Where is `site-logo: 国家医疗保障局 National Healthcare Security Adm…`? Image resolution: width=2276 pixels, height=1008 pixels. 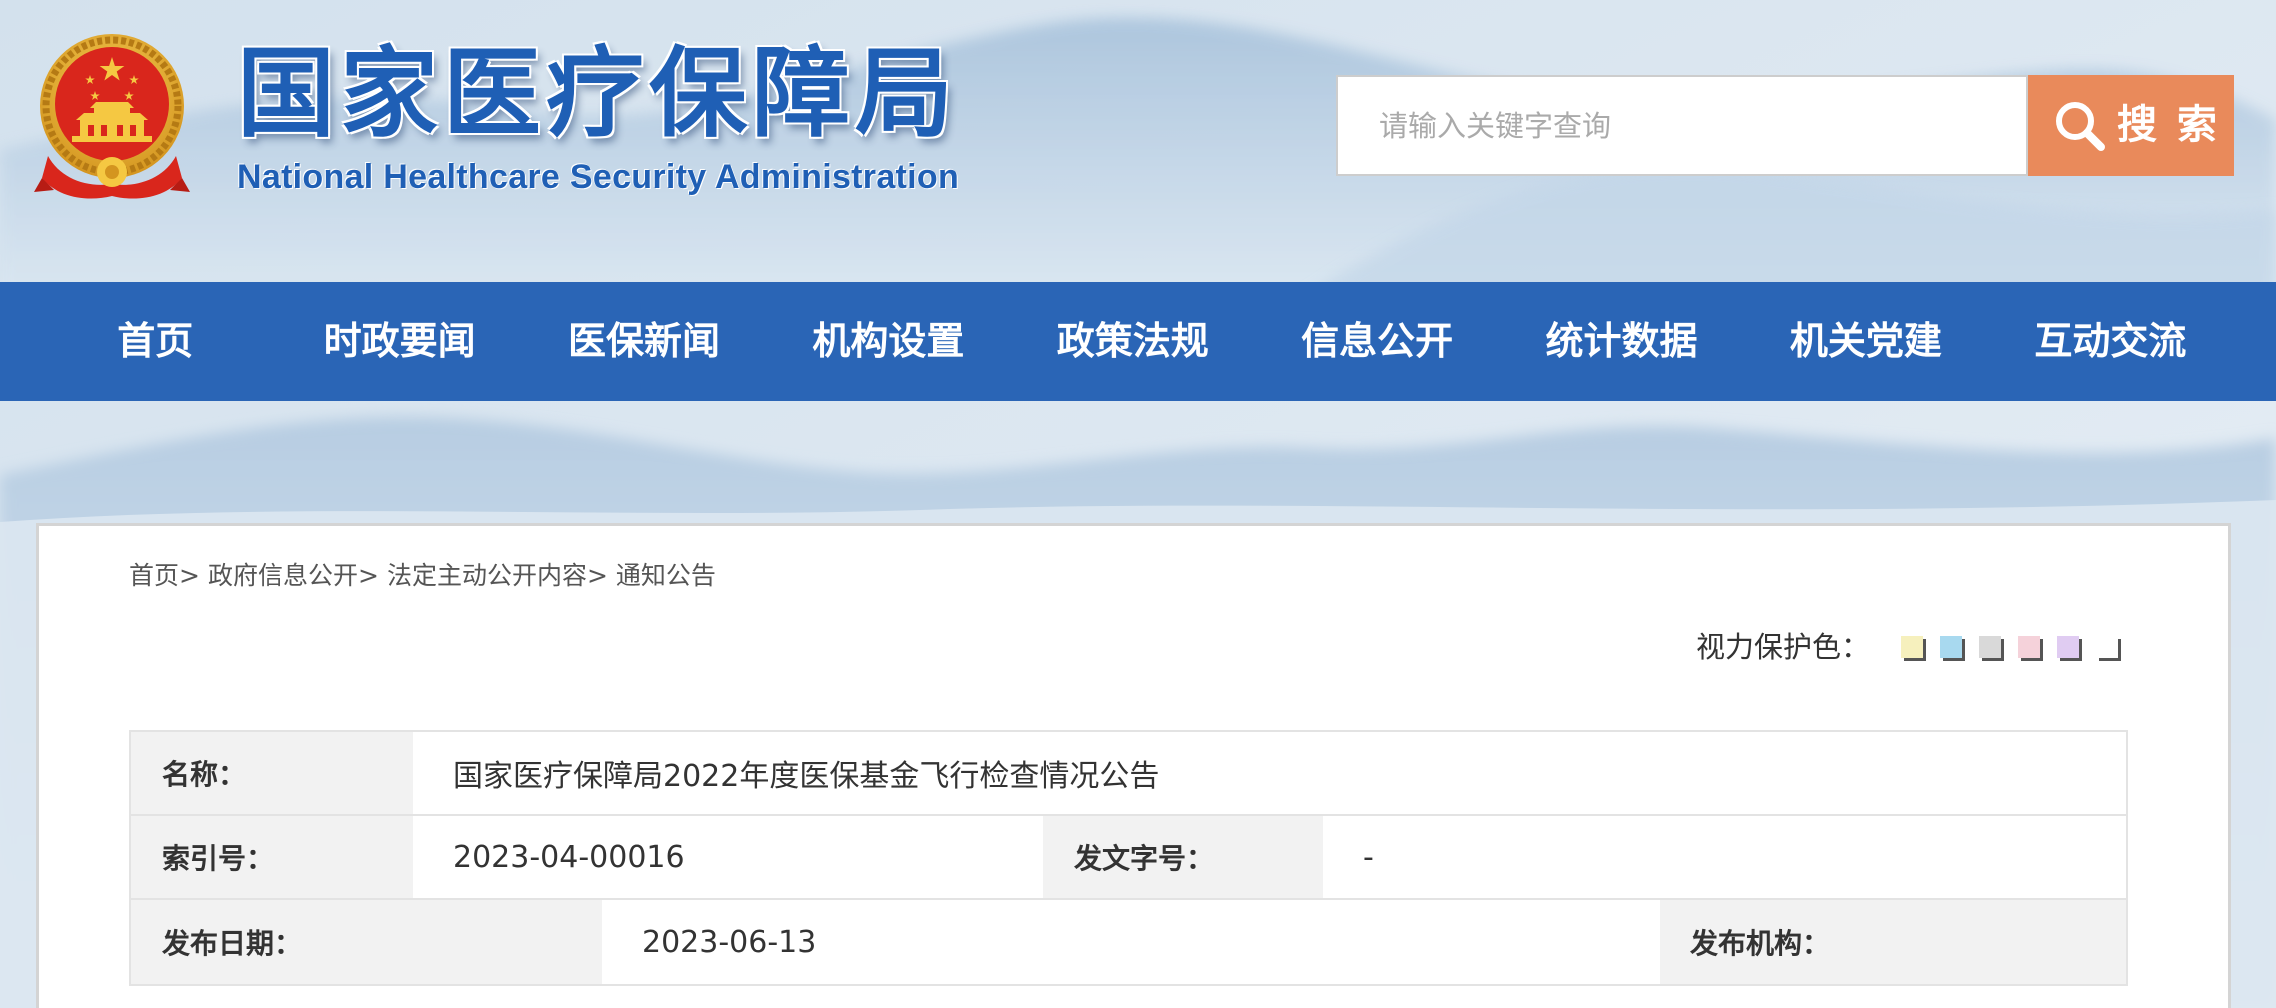
site-logo: 国家医疗保障局 National Healthcare Security Adm… is located at coordinates (502, 122).